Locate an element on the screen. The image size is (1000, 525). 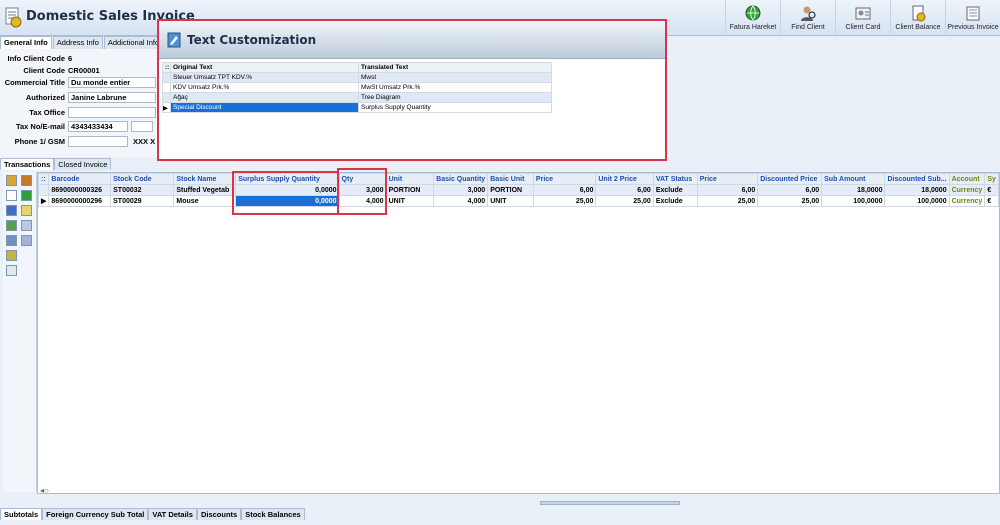
tax-office-row: Tax Office is located at coordinates (78, 112).